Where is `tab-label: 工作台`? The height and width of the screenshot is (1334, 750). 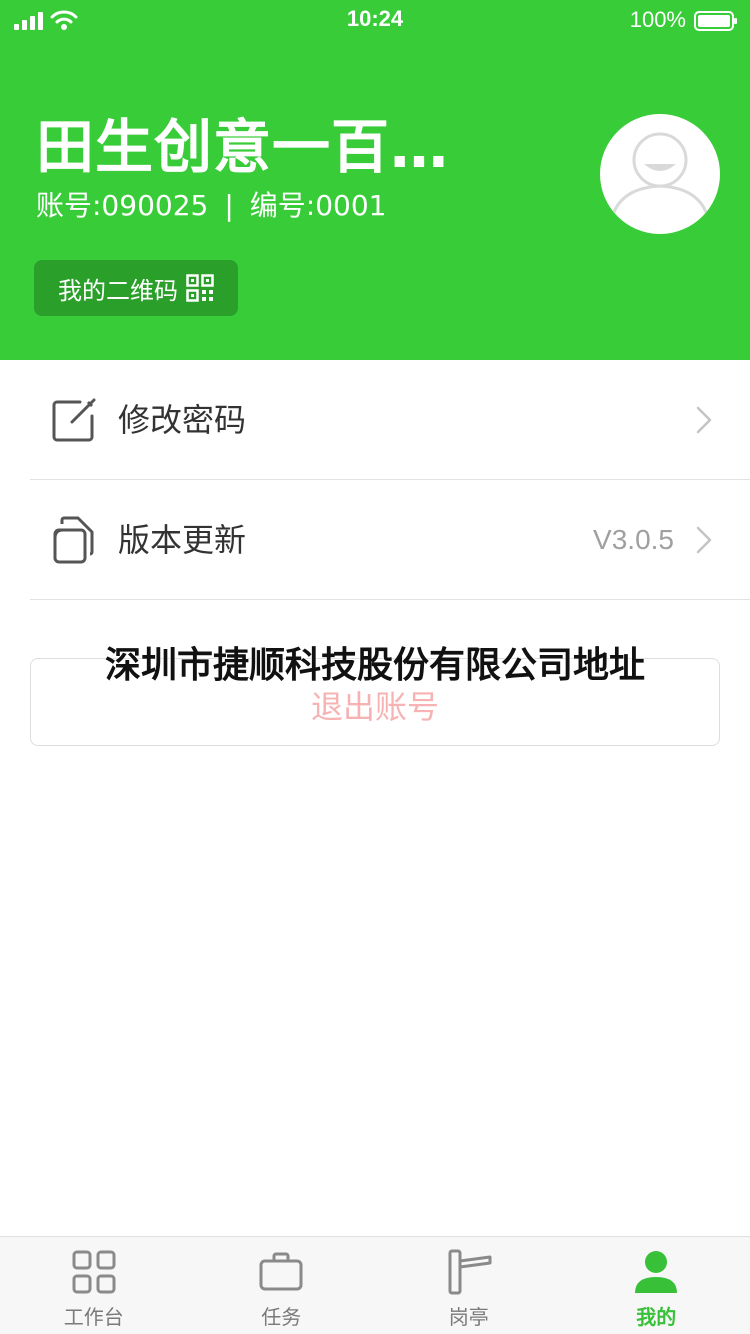
tab-label: 工作台 is located at coordinates (93, 1317).